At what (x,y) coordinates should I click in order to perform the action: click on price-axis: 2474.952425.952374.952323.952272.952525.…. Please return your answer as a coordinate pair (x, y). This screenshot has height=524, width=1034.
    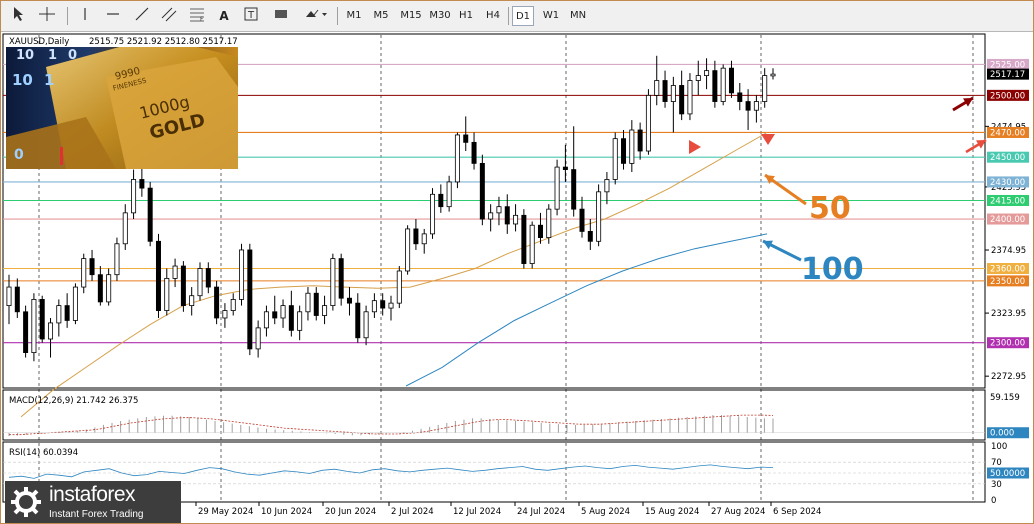
    Looking at the image, I should click on (1009, 277).